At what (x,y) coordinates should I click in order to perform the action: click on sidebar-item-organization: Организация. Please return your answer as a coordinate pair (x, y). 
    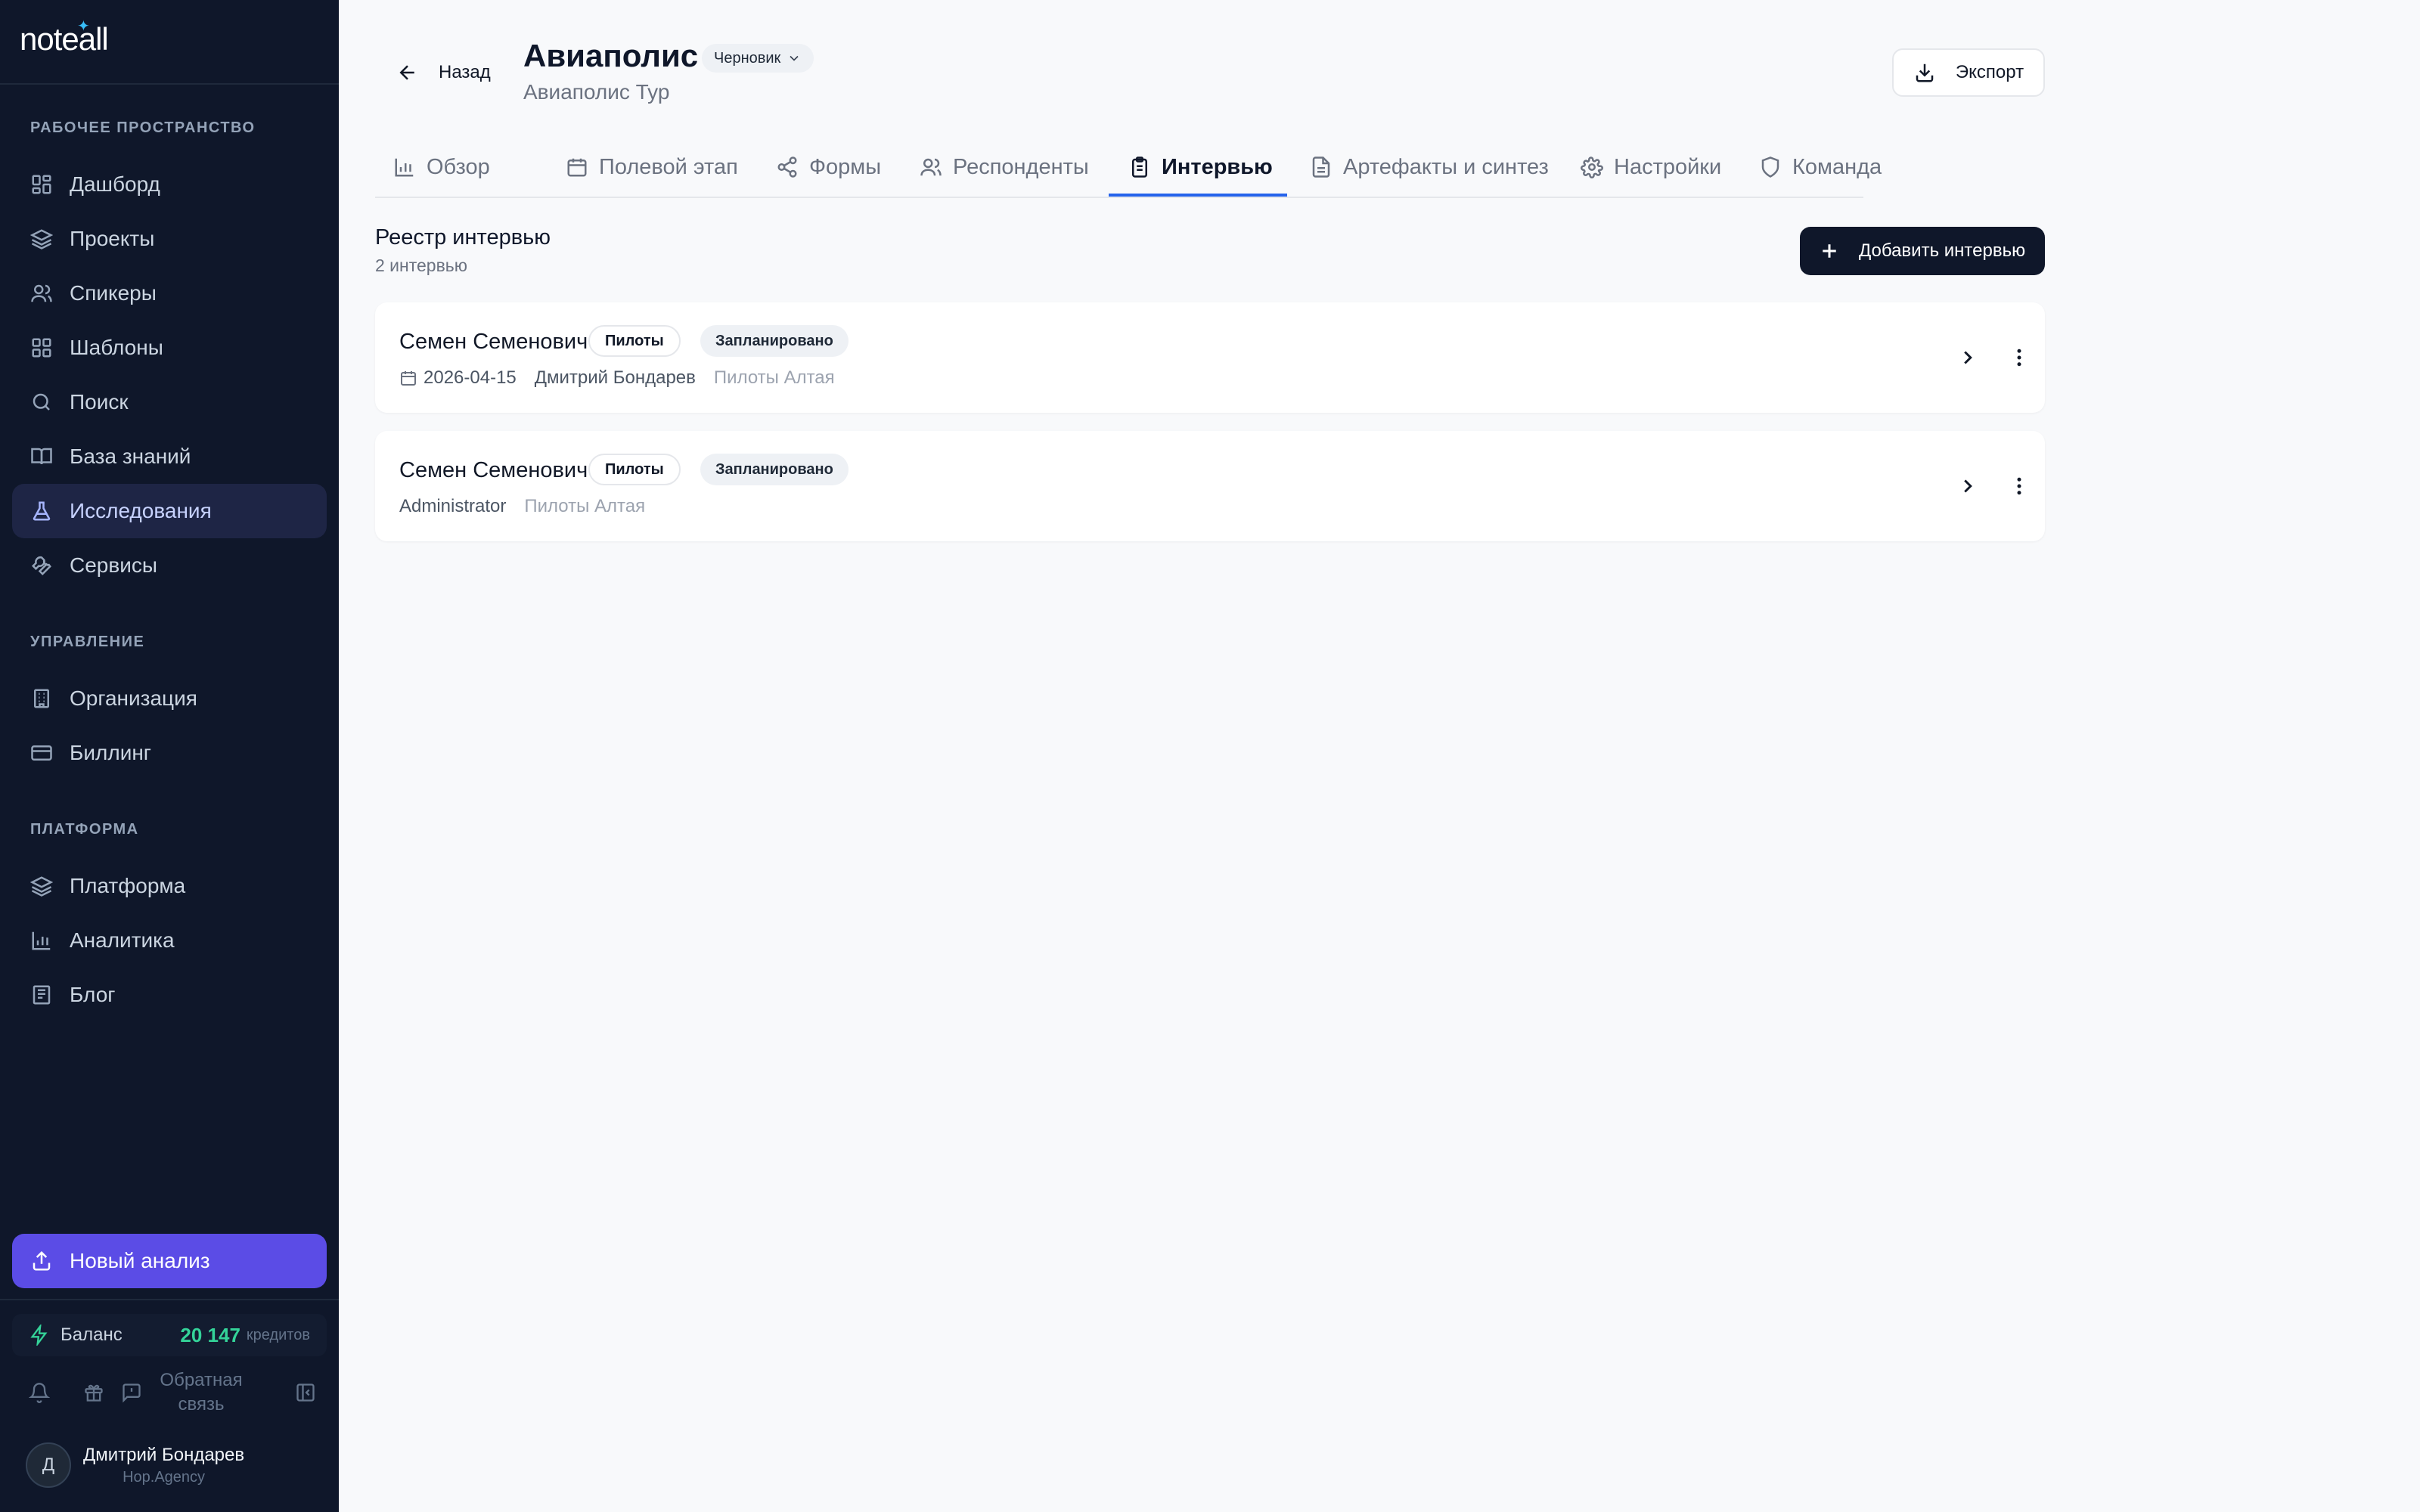
    Looking at the image, I should click on (169, 698).